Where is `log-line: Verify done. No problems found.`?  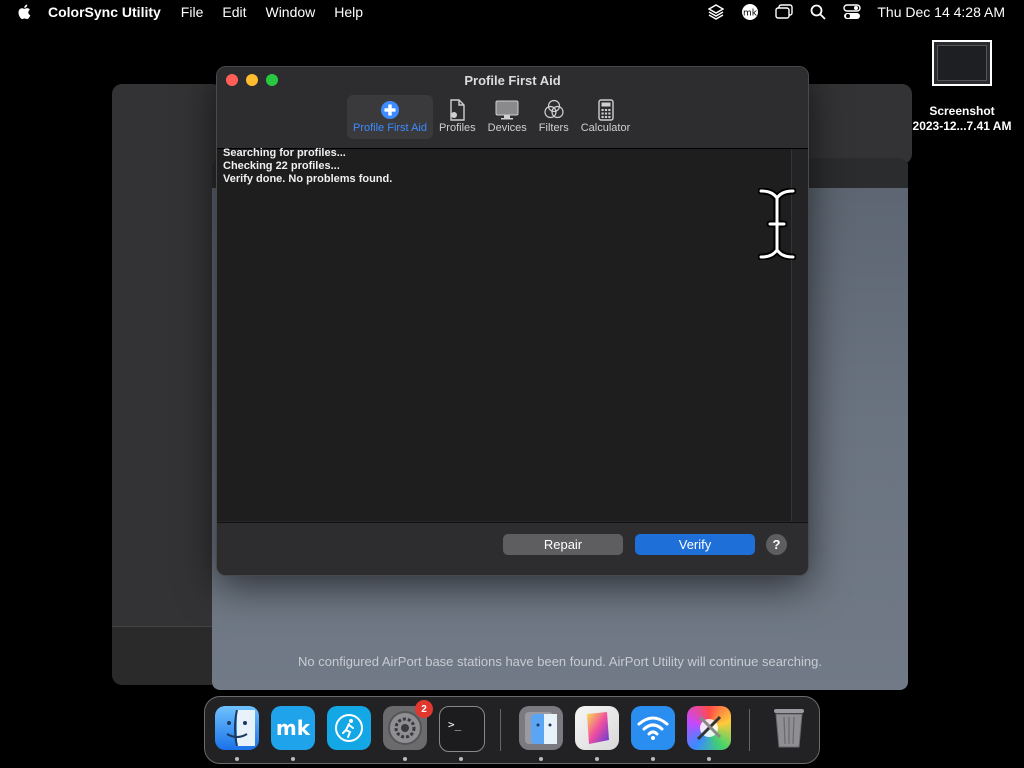 log-line: Verify done. No problems found. is located at coordinates (308, 179).